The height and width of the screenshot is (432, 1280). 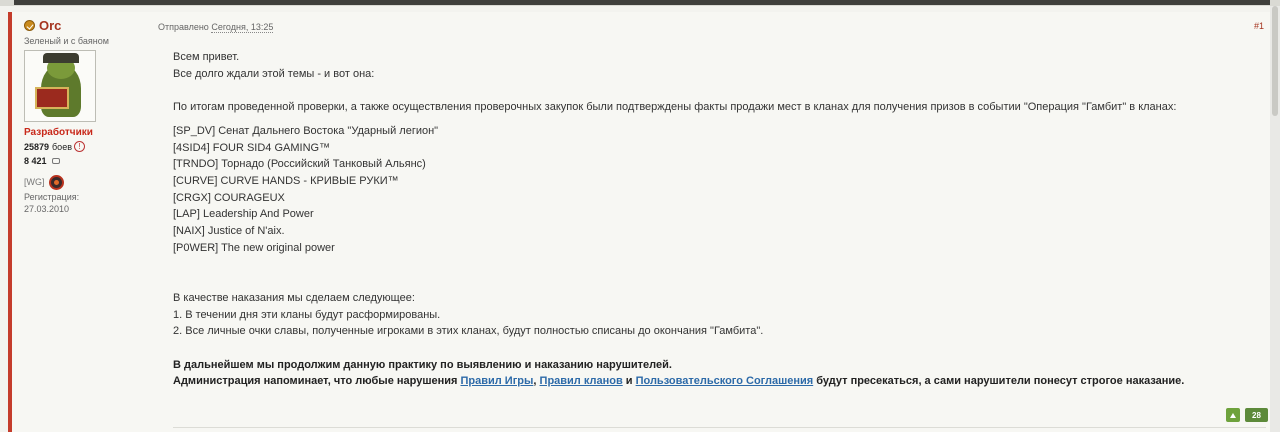 I want to click on scrollbar-thumb, so click(x=1275, y=61).